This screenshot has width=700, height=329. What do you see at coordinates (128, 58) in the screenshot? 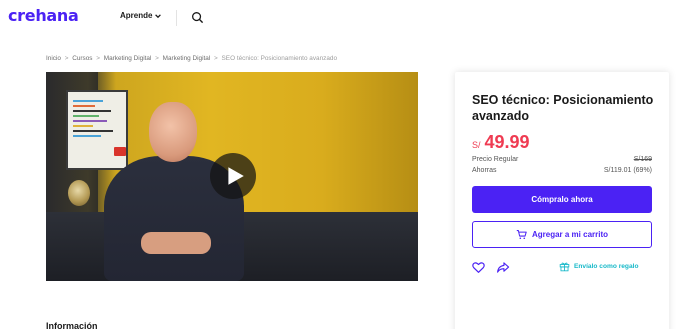
I see `breadcrumb-category: Marketing Digital` at bounding box center [128, 58].